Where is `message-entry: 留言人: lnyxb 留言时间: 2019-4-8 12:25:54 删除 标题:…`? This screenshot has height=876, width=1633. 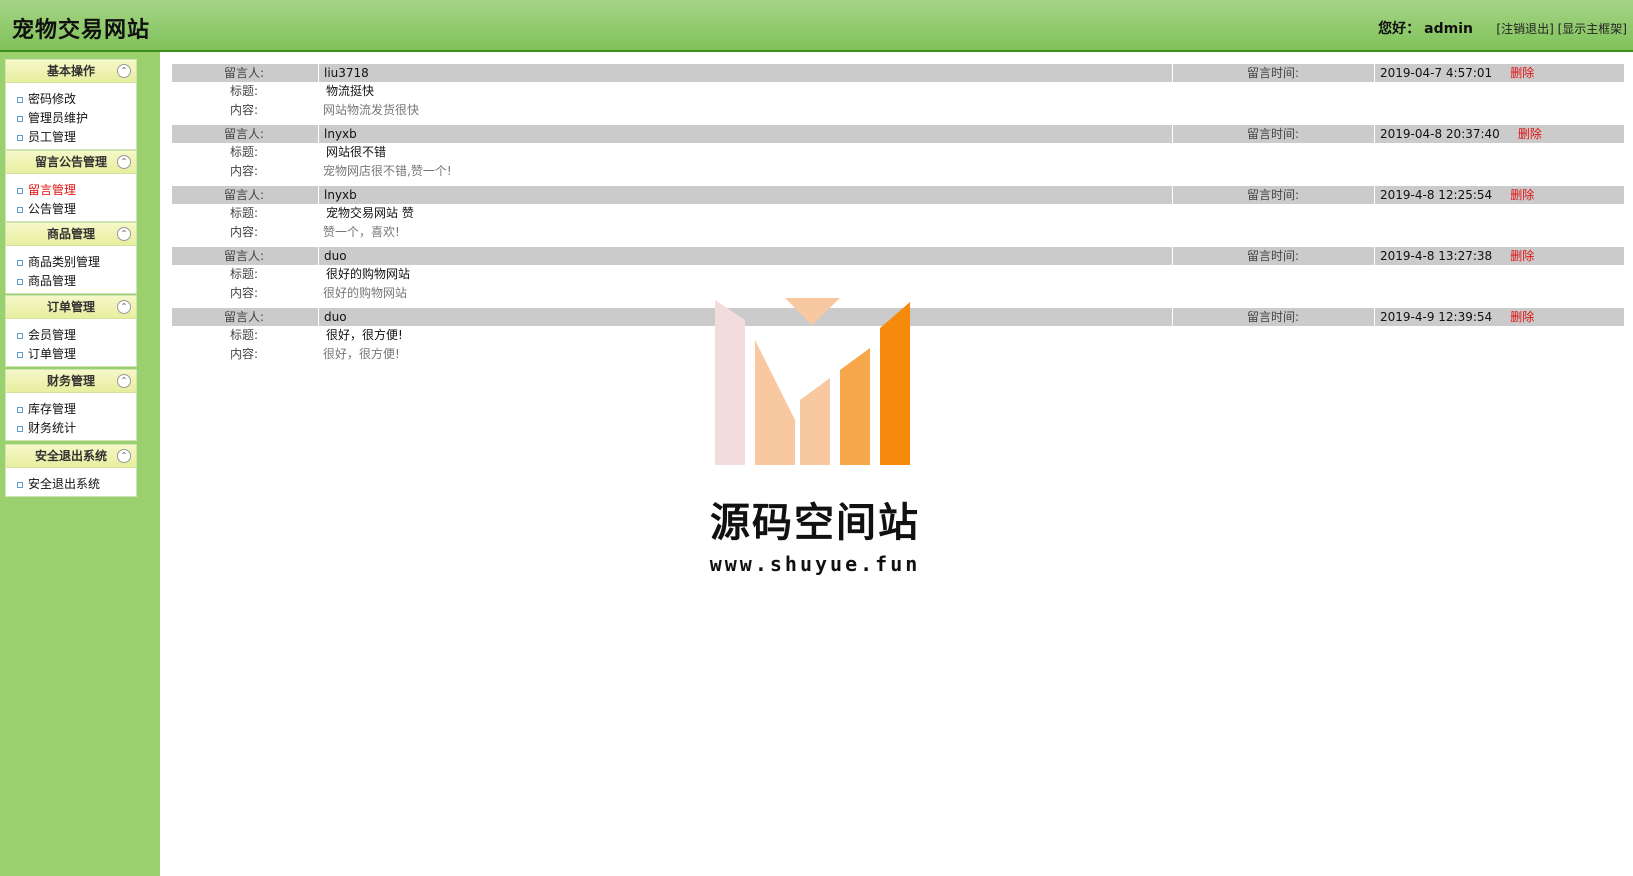 message-entry: 留言人: lnyxb 留言时间: 2019-4-8 12:25:54 删除 标题:… is located at coordinates (898, 214).